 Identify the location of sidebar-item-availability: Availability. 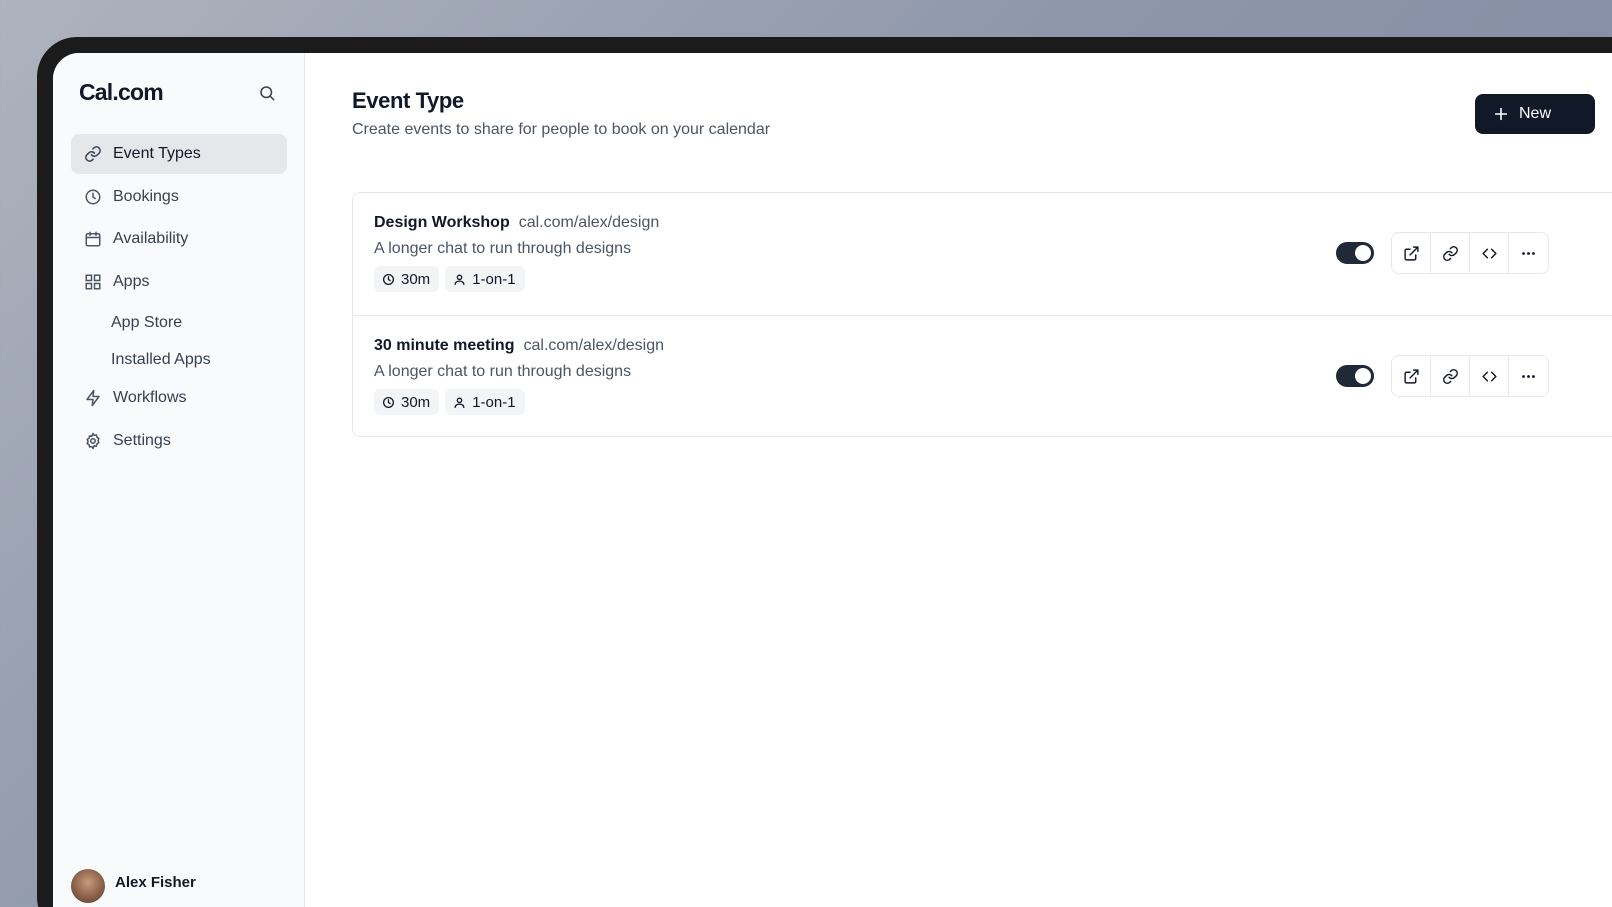
(179, 239).